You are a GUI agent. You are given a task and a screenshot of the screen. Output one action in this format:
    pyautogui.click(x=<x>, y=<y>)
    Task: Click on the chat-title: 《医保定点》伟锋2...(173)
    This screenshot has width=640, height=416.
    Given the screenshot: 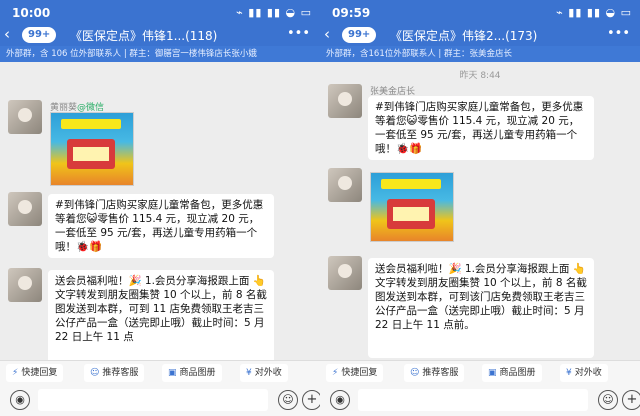 What is the action you would take?
    pyautogui.click(x=464, y=36)
    